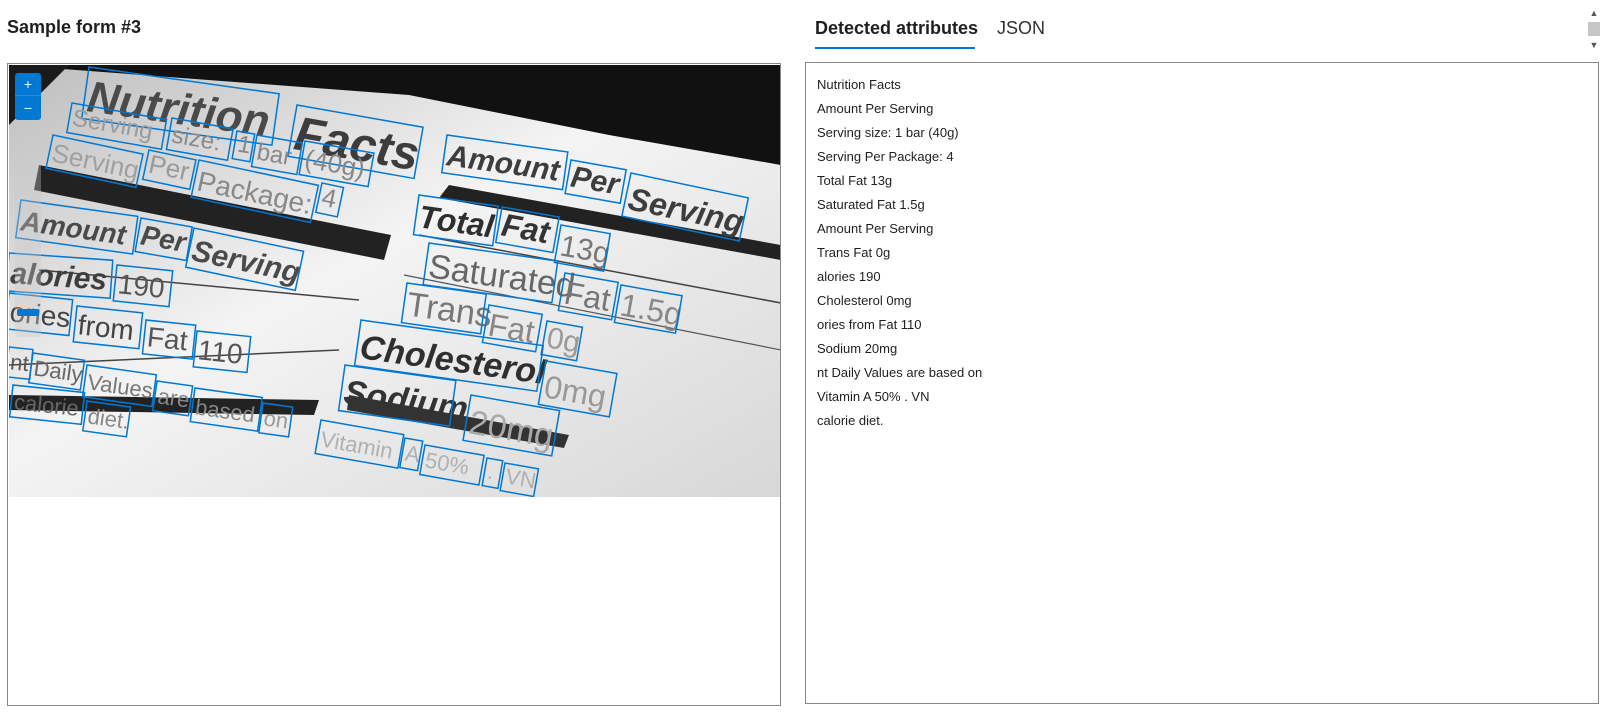 The image size is (1607, 712). I want to click on attribute-line: nt Daily Values are based on, so click(900, 372).